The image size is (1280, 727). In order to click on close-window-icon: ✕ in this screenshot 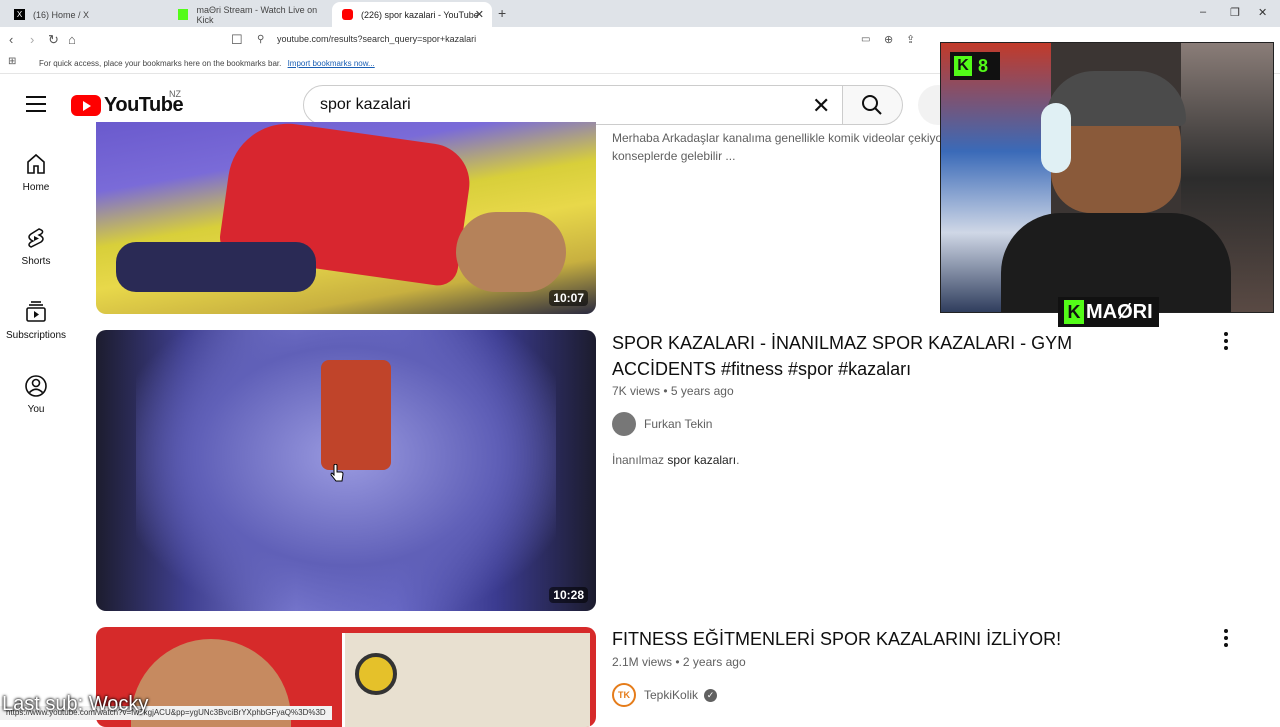, I will do `click(1262, 12)`.